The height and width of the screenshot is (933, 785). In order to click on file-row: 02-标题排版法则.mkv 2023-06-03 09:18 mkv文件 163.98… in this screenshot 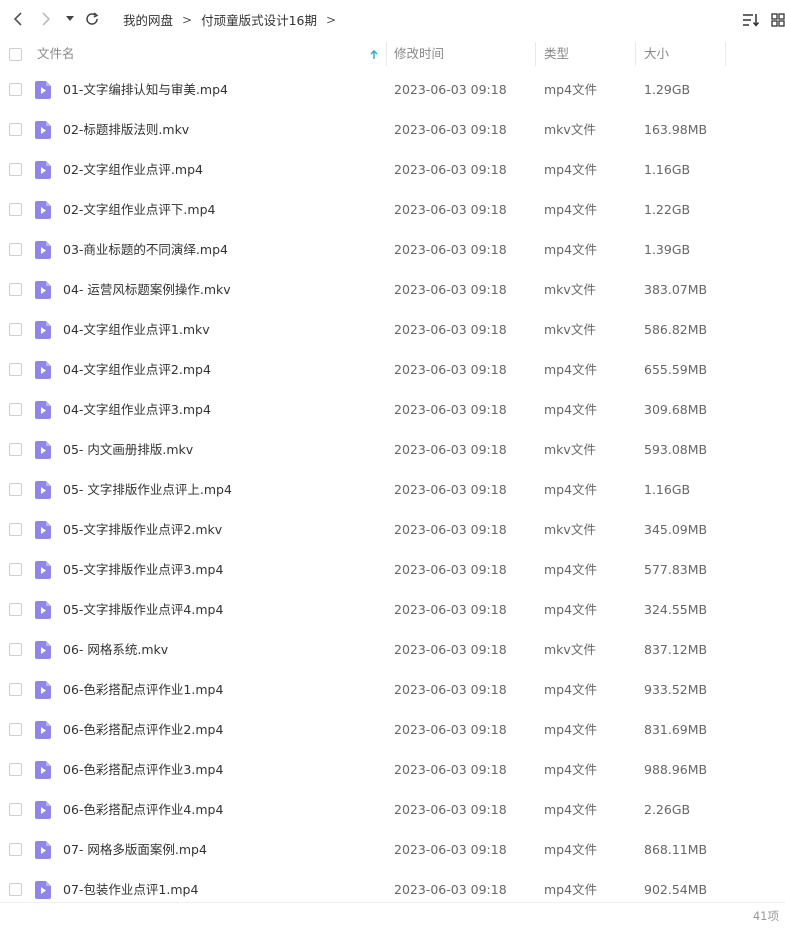, I will do `click(392, 130)`.